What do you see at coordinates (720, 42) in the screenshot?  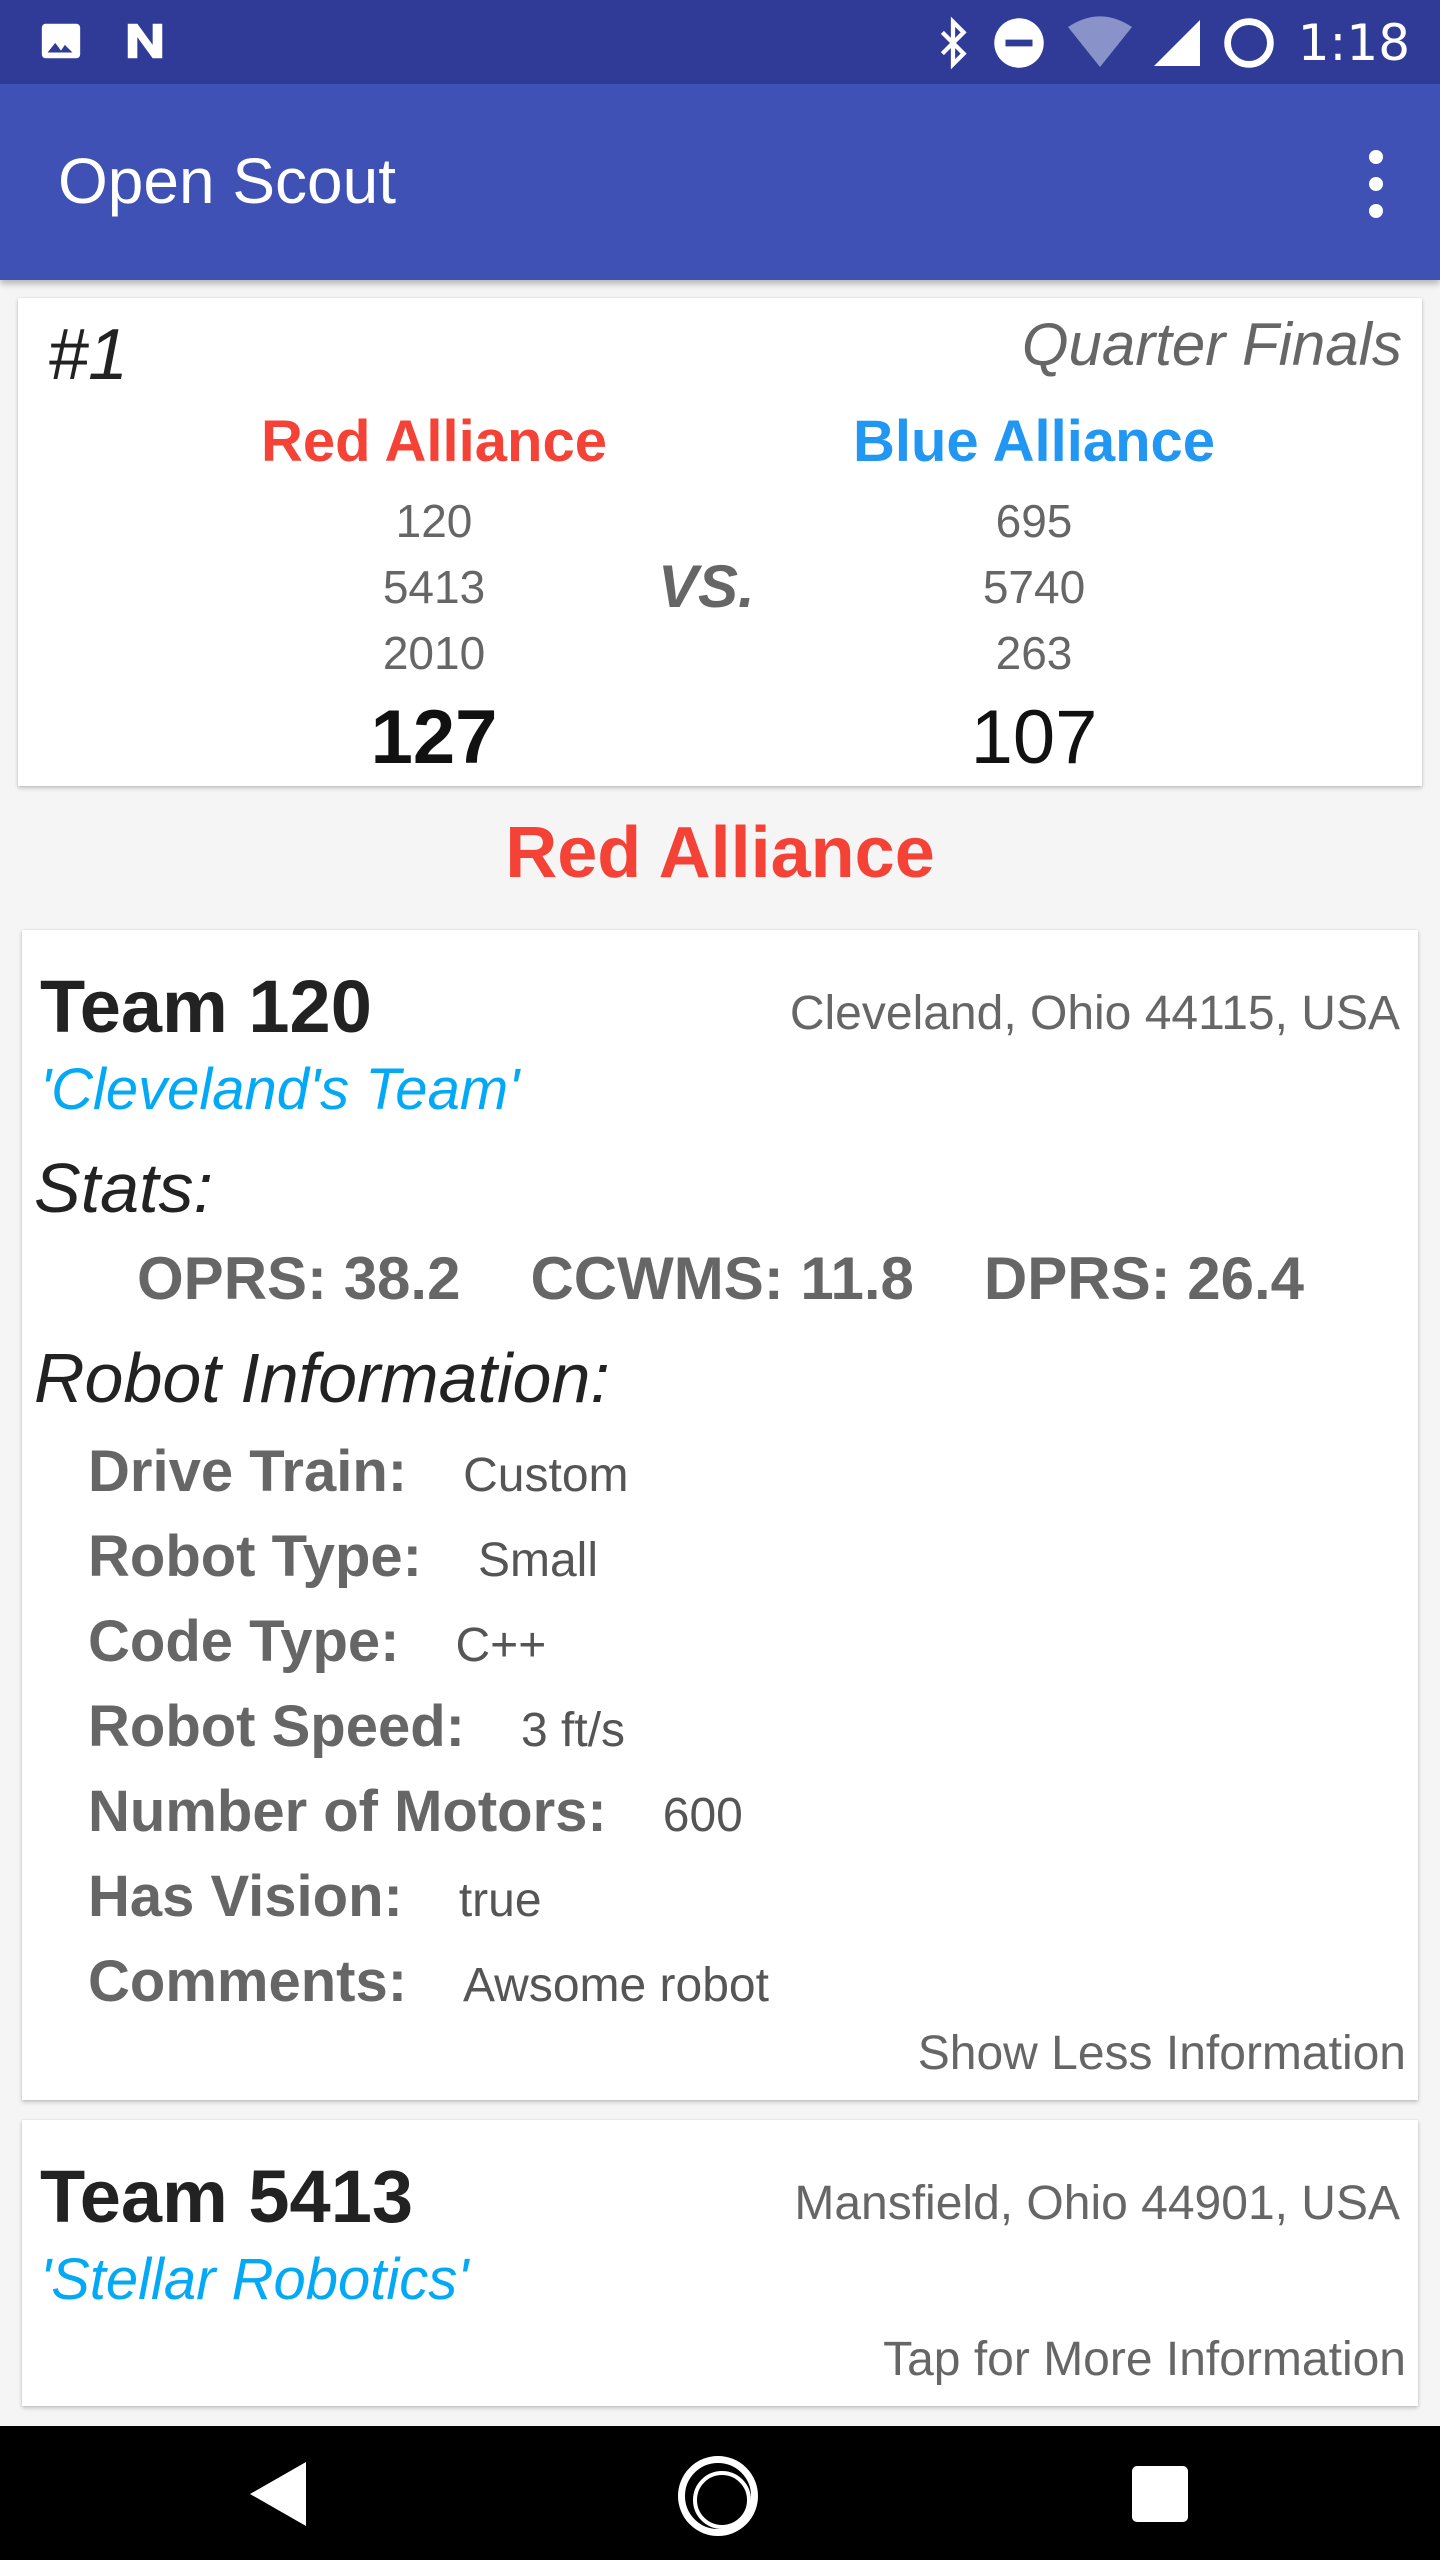 I see `status-bar: 1:18` at bounding box center [720, 42].